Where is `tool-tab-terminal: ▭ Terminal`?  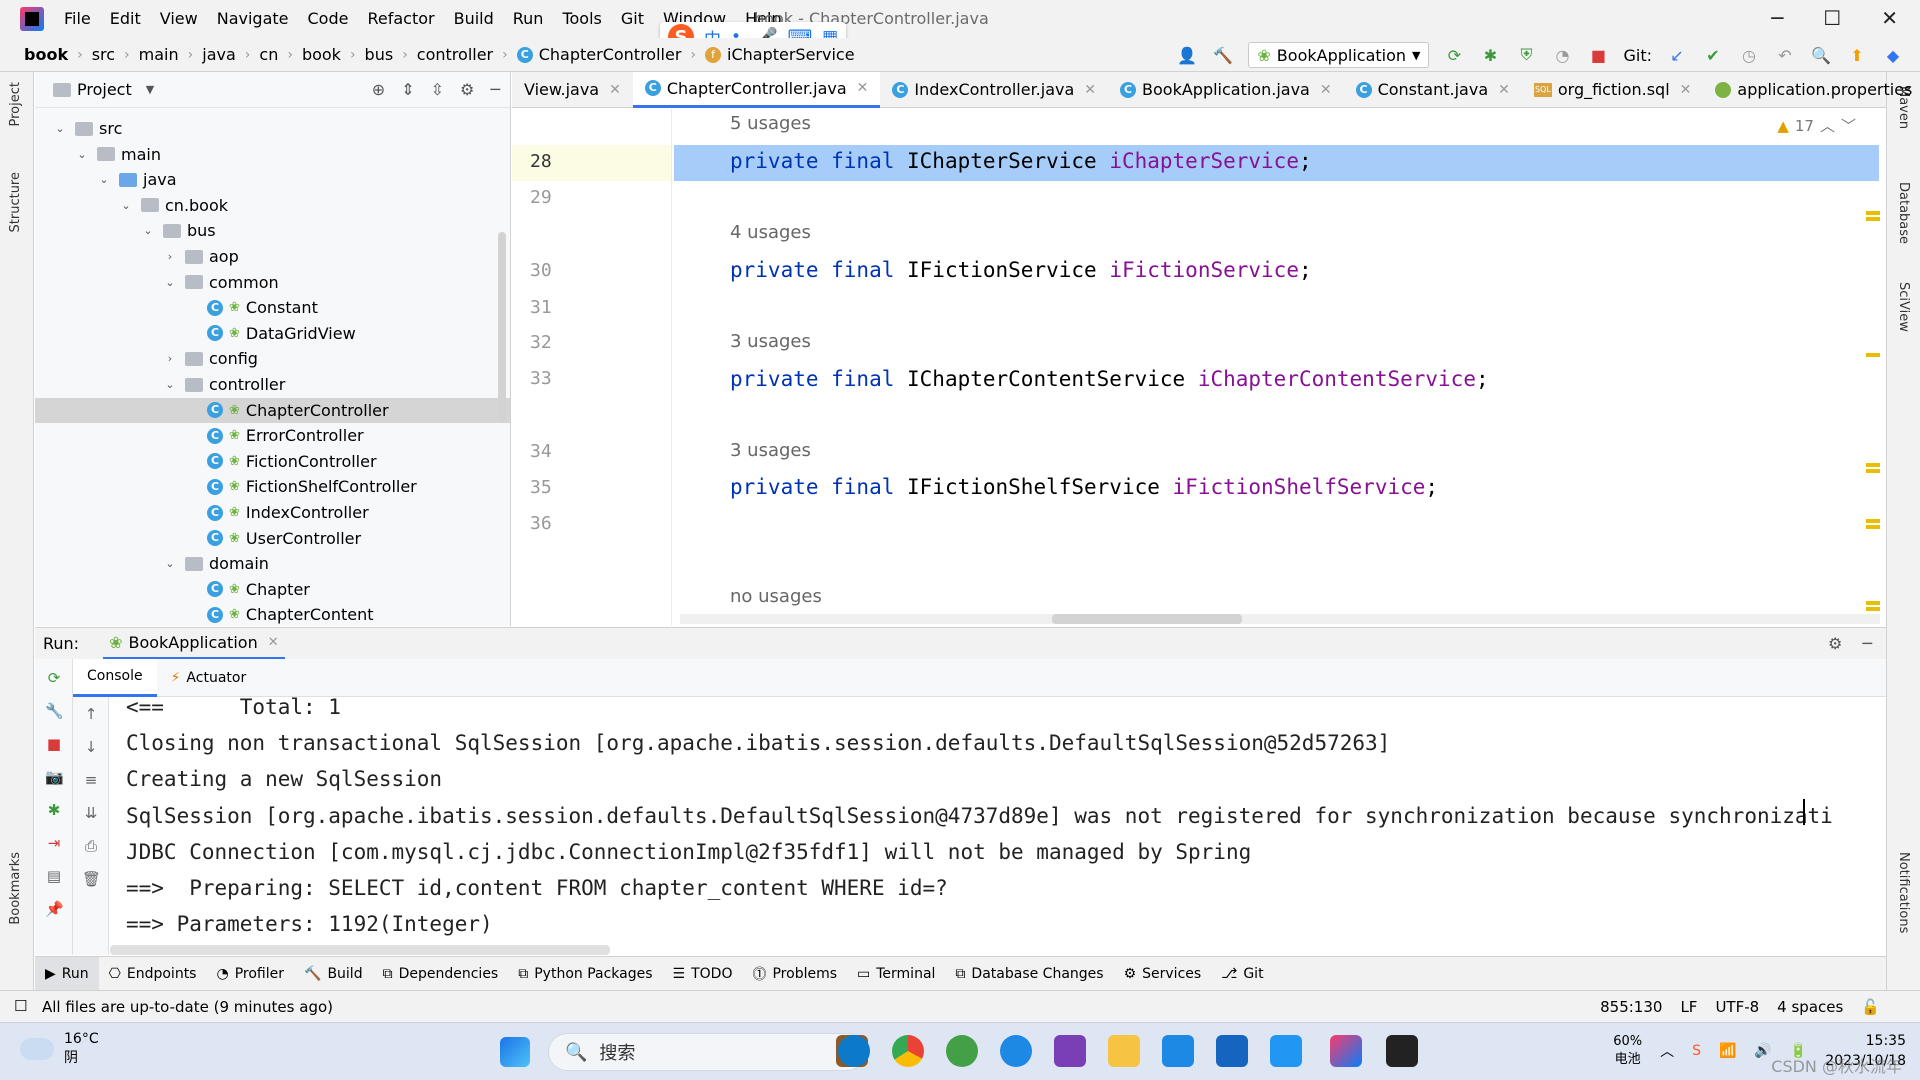 tool-tab-terminal: ▭ Terminal is located at coordinates (896, 974).